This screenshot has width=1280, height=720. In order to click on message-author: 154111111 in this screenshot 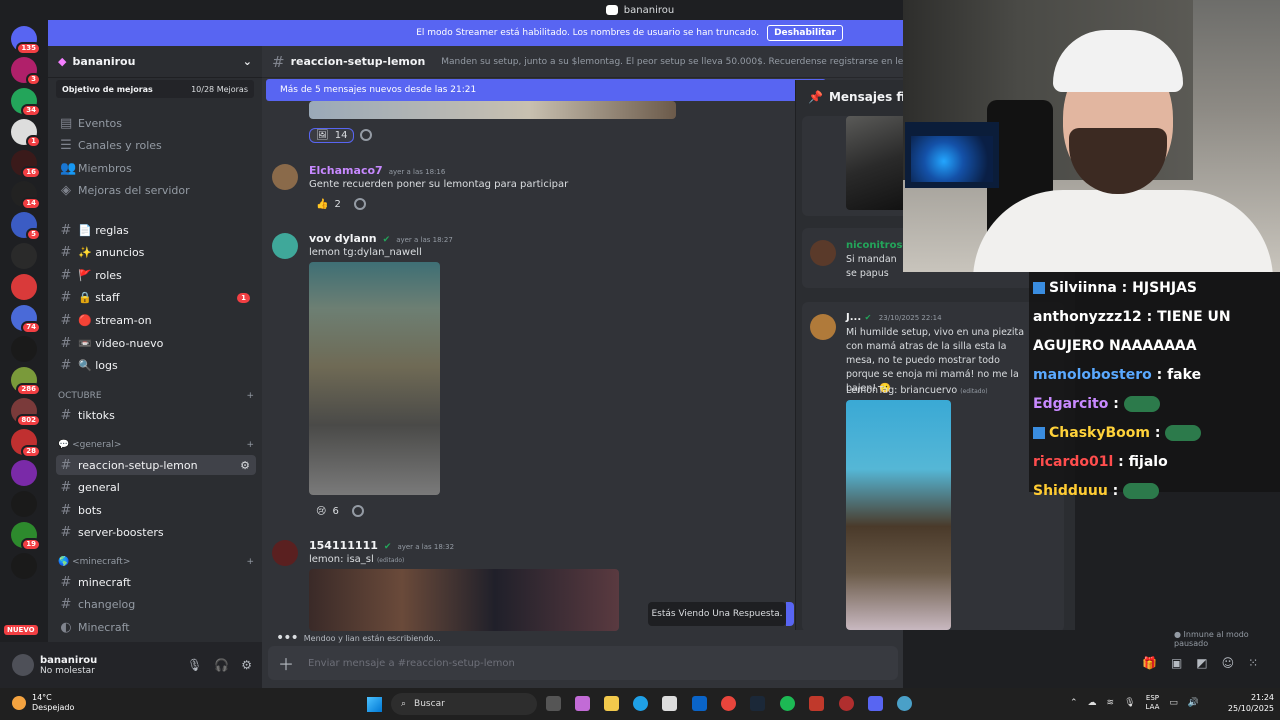, I will do `click(343, 545)`.